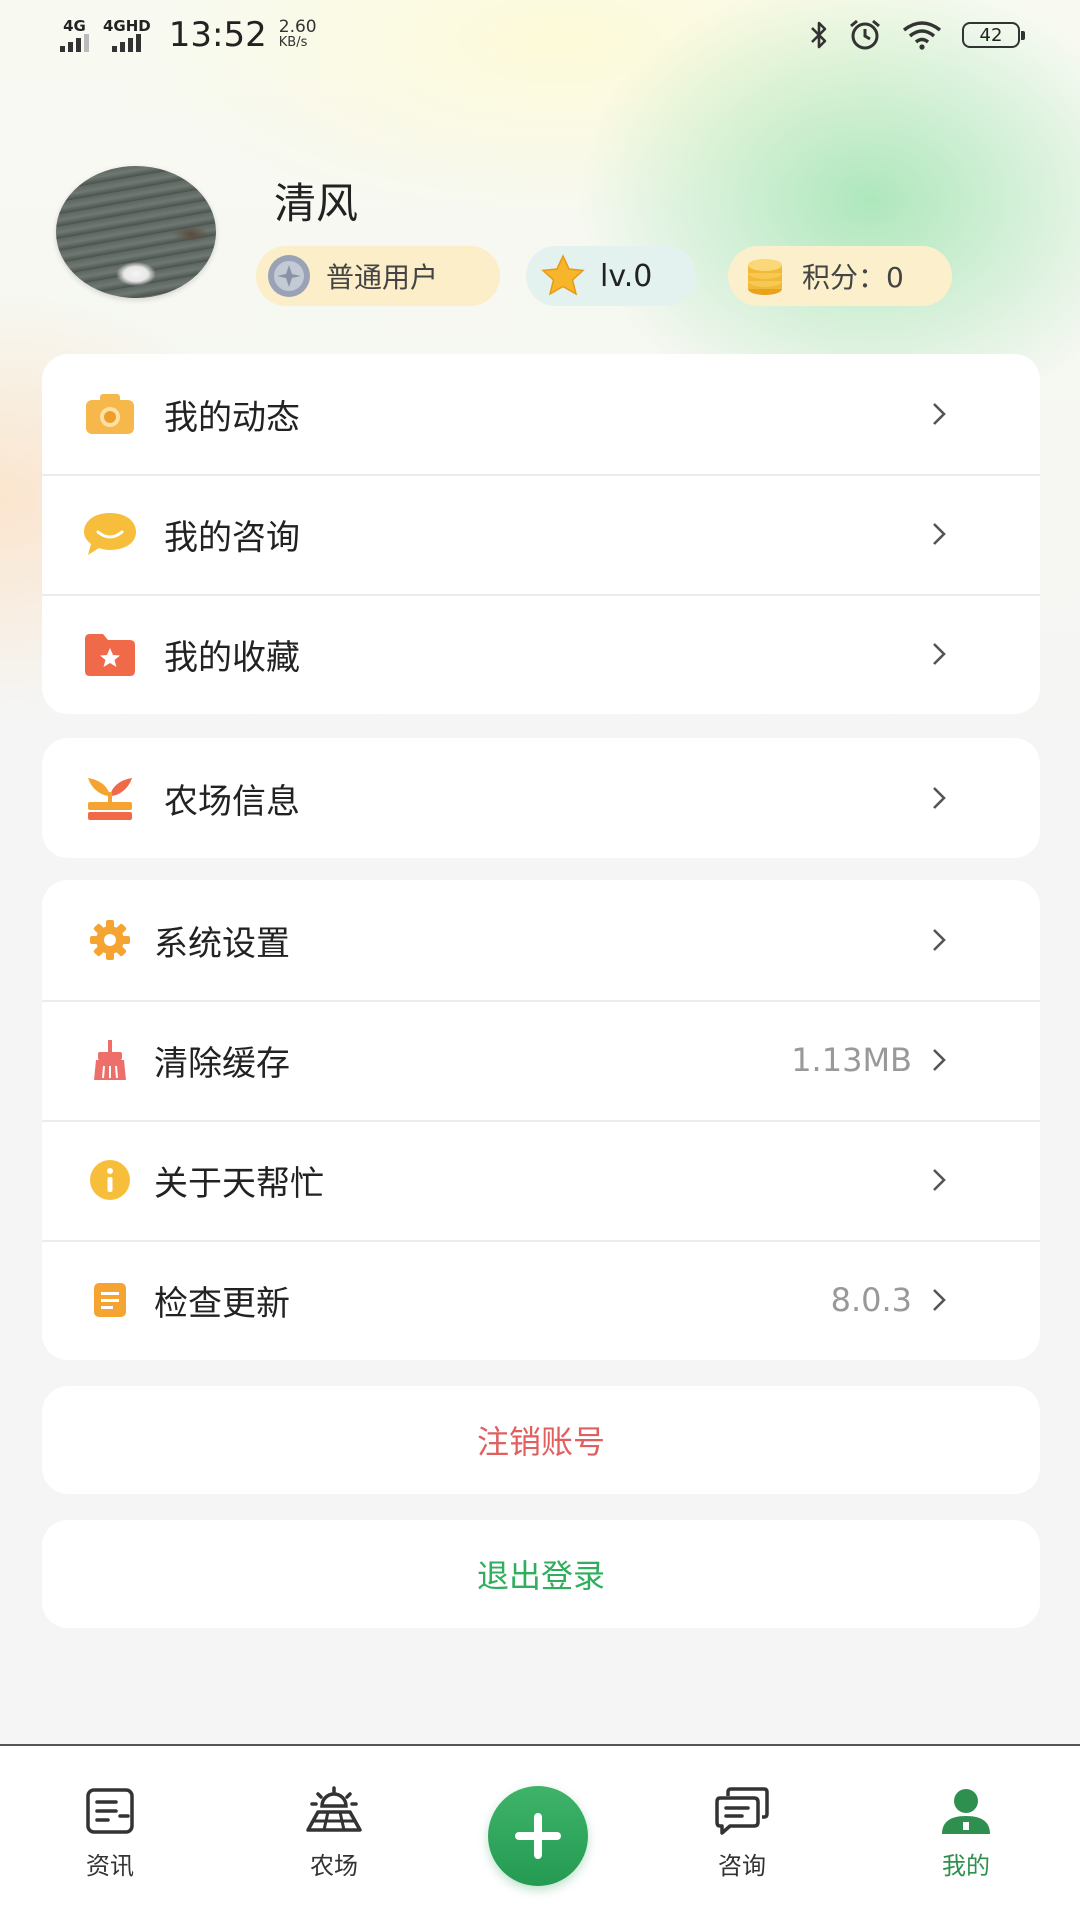 The height and width of the screenshot is (1920, 1080). What do you see at coordinates (541, 1180) in the screenshot?
I see `menu-item-about: 关于天帮忙` at bounding box center [541, 1180].